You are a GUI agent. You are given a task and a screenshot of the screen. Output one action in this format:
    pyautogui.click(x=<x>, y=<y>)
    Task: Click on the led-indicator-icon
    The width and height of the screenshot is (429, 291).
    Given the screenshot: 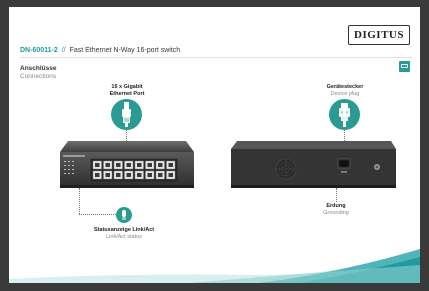 What is the action you would take?
    pyautogui.click(x=124, y=215)
    